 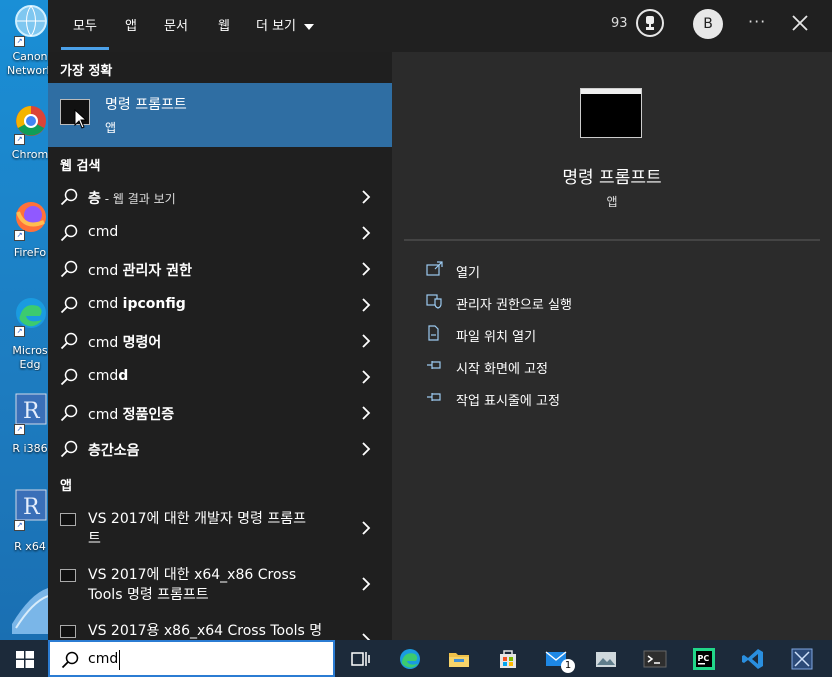 I want to click on web-result-row: cmd, so click(x=220, y=233).